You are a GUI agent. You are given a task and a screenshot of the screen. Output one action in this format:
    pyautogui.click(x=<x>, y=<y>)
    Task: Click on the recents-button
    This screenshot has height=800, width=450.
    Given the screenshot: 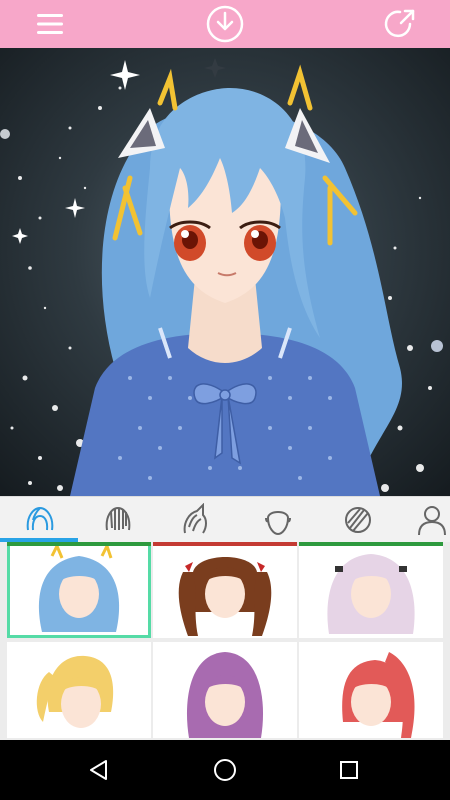 What is the action you would take?
    pyautogui.click(x=349, y=770)
    